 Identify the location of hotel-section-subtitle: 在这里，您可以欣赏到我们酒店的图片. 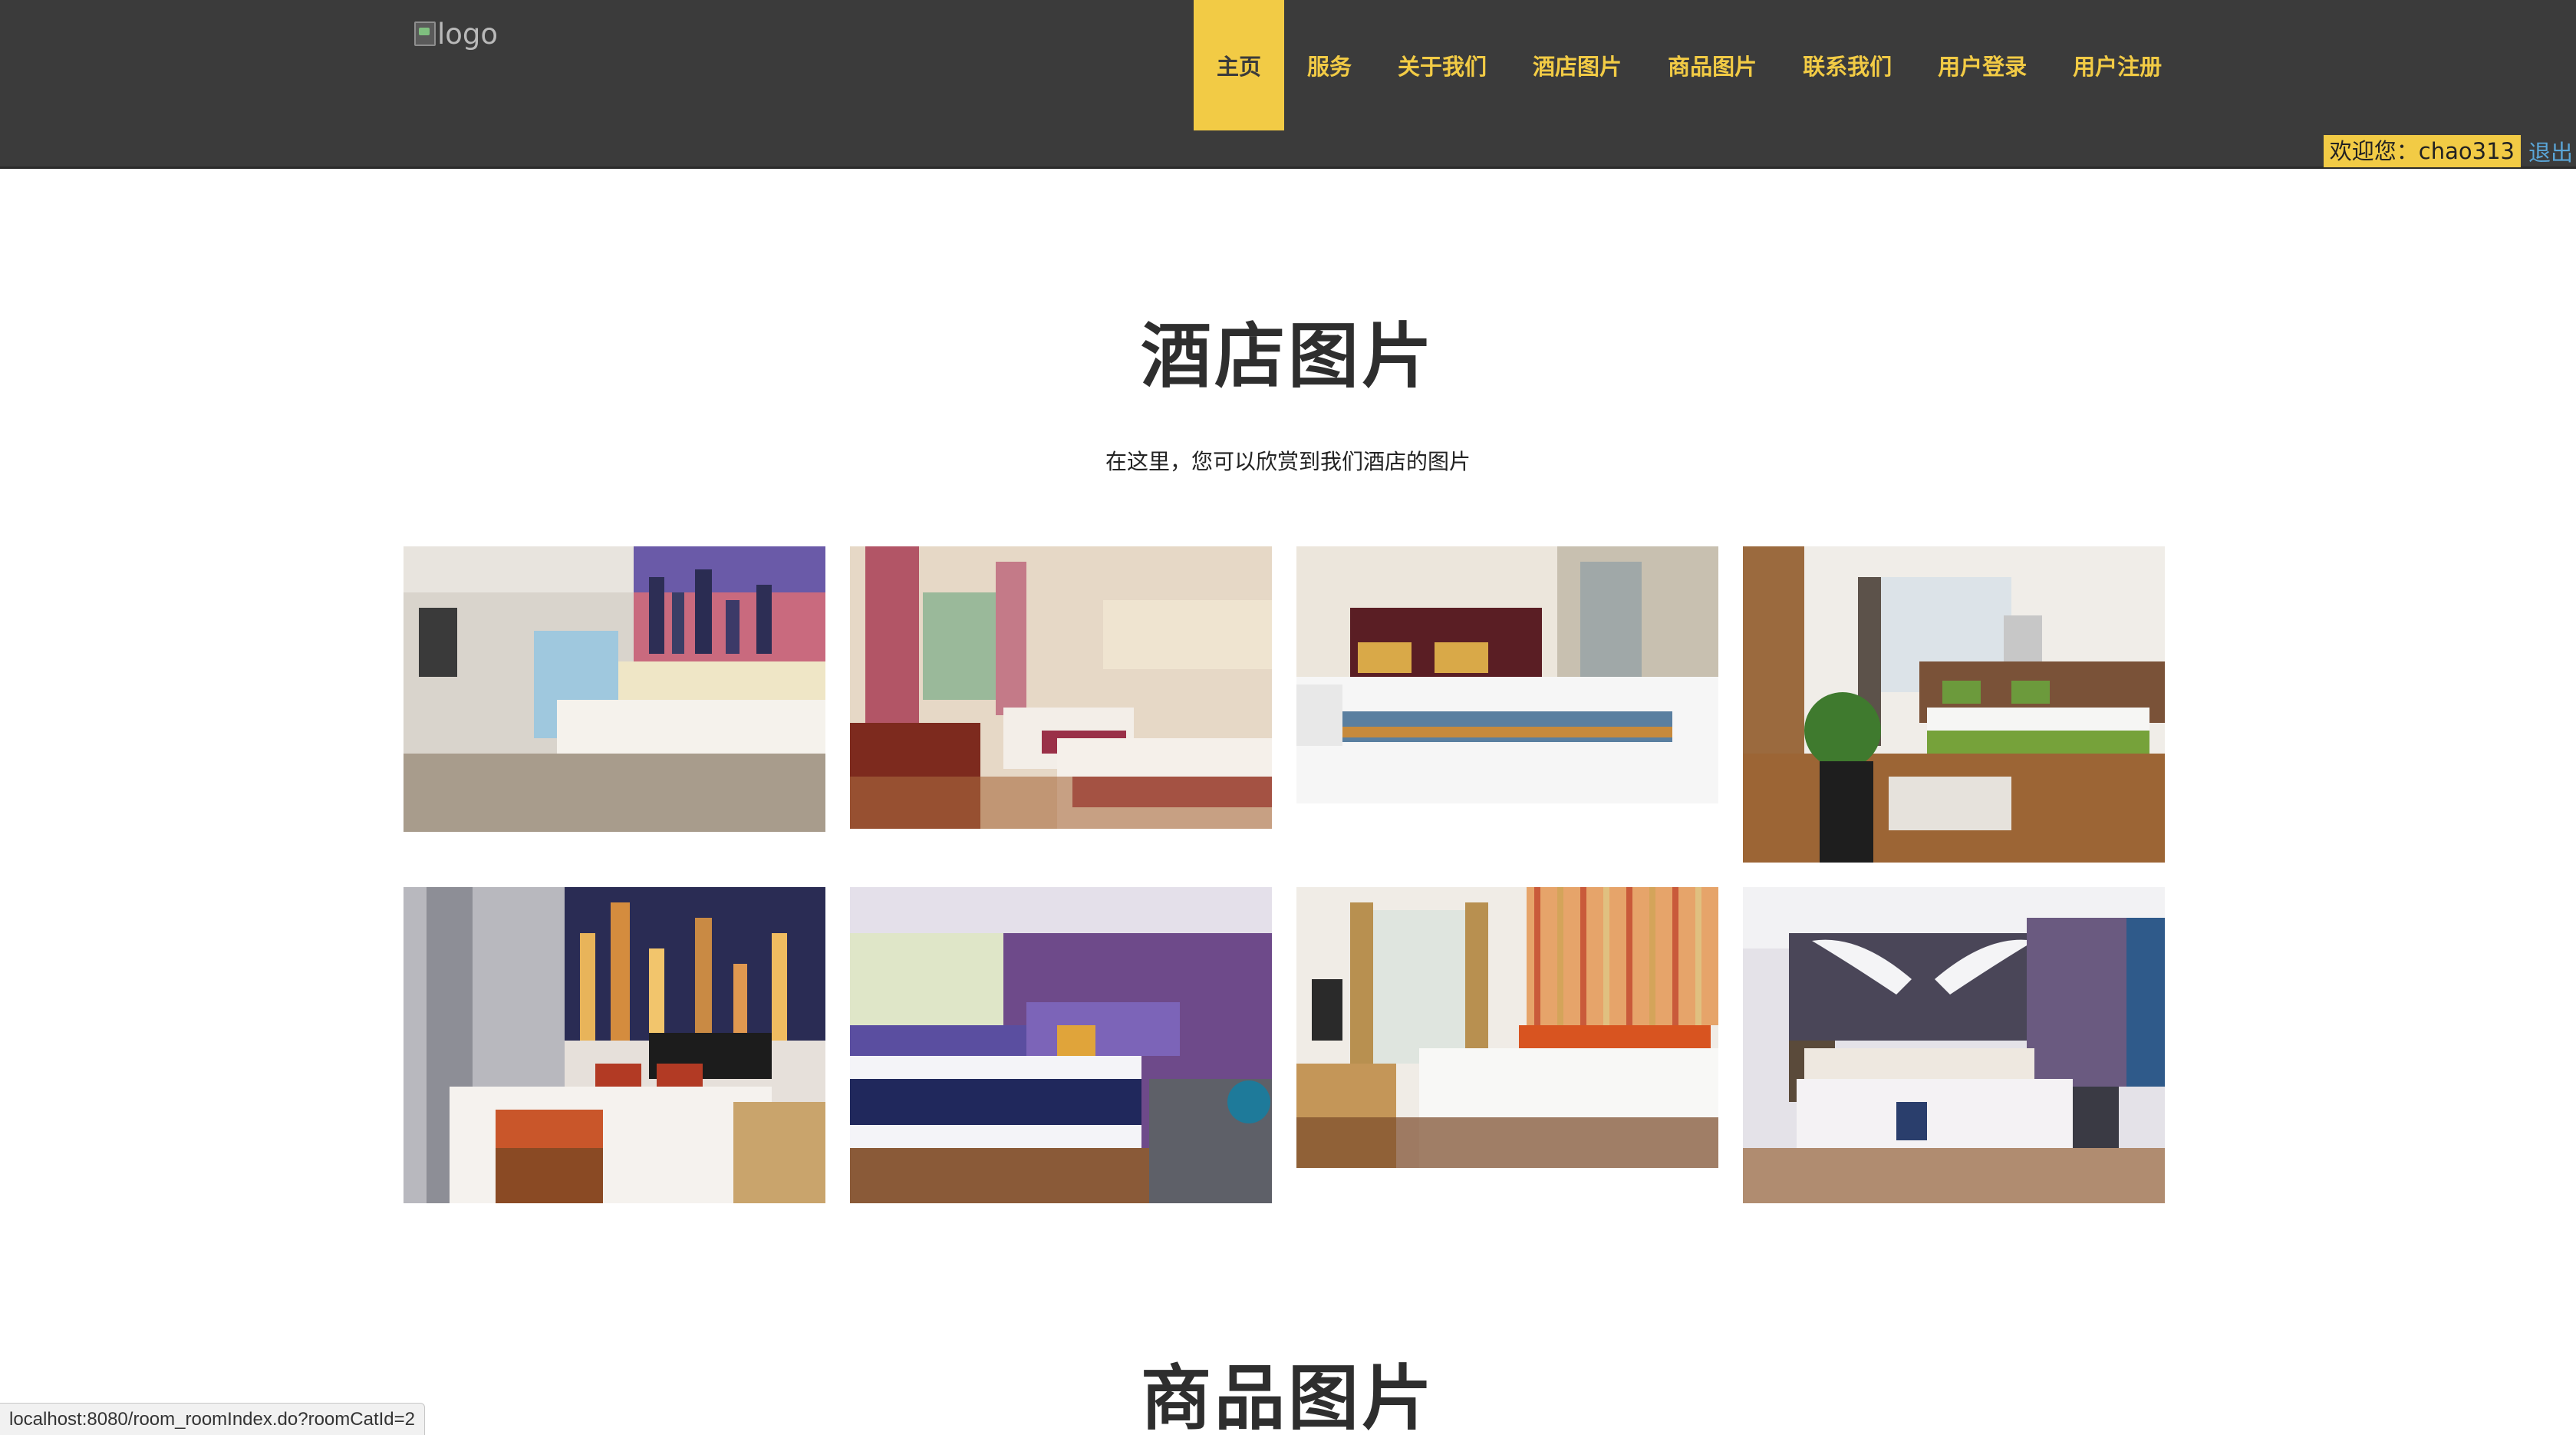
(1288, 461).